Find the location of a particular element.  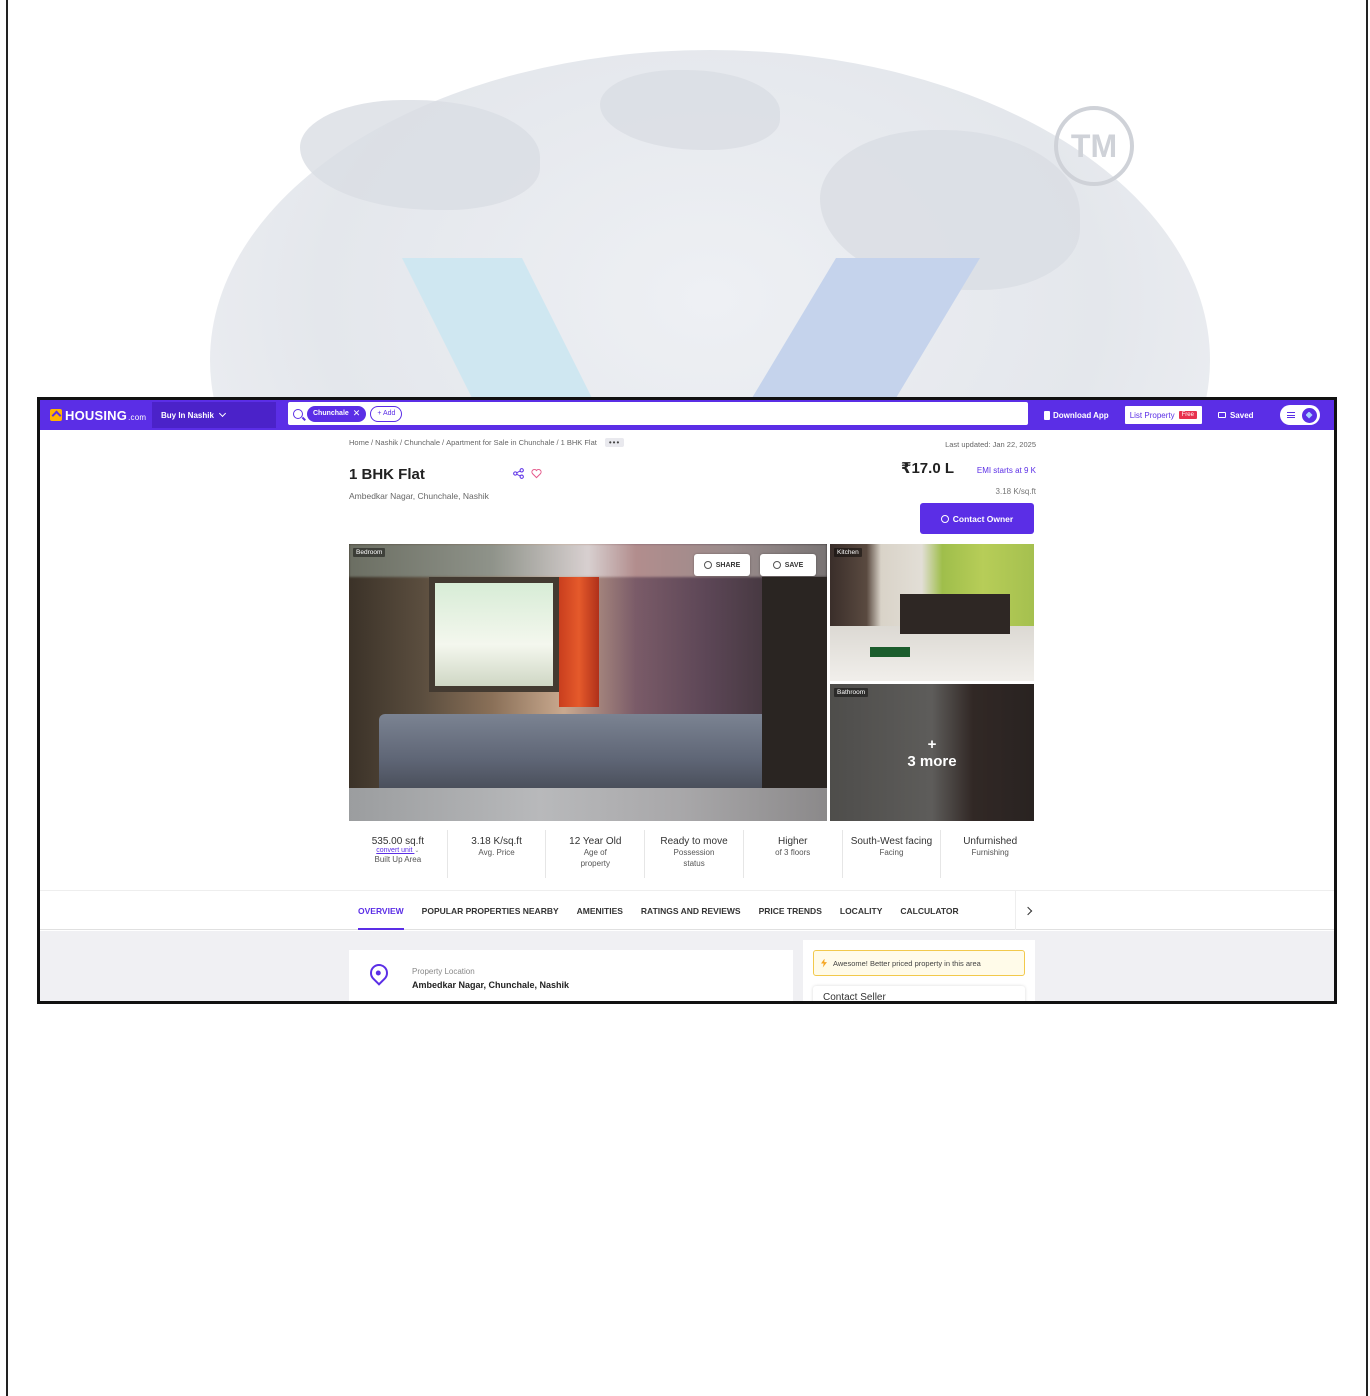

locality-chip-label: Chunchale is located at coordinates (331, 413).